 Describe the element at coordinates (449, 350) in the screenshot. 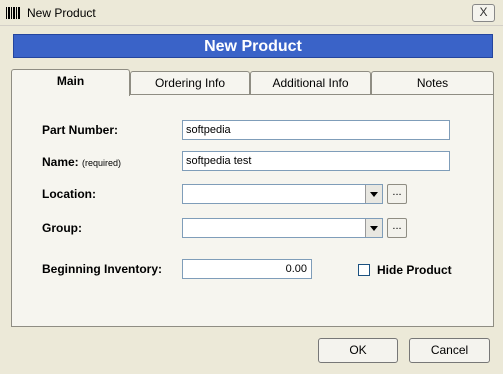

I see `cancel-button: Cancel` at that location.